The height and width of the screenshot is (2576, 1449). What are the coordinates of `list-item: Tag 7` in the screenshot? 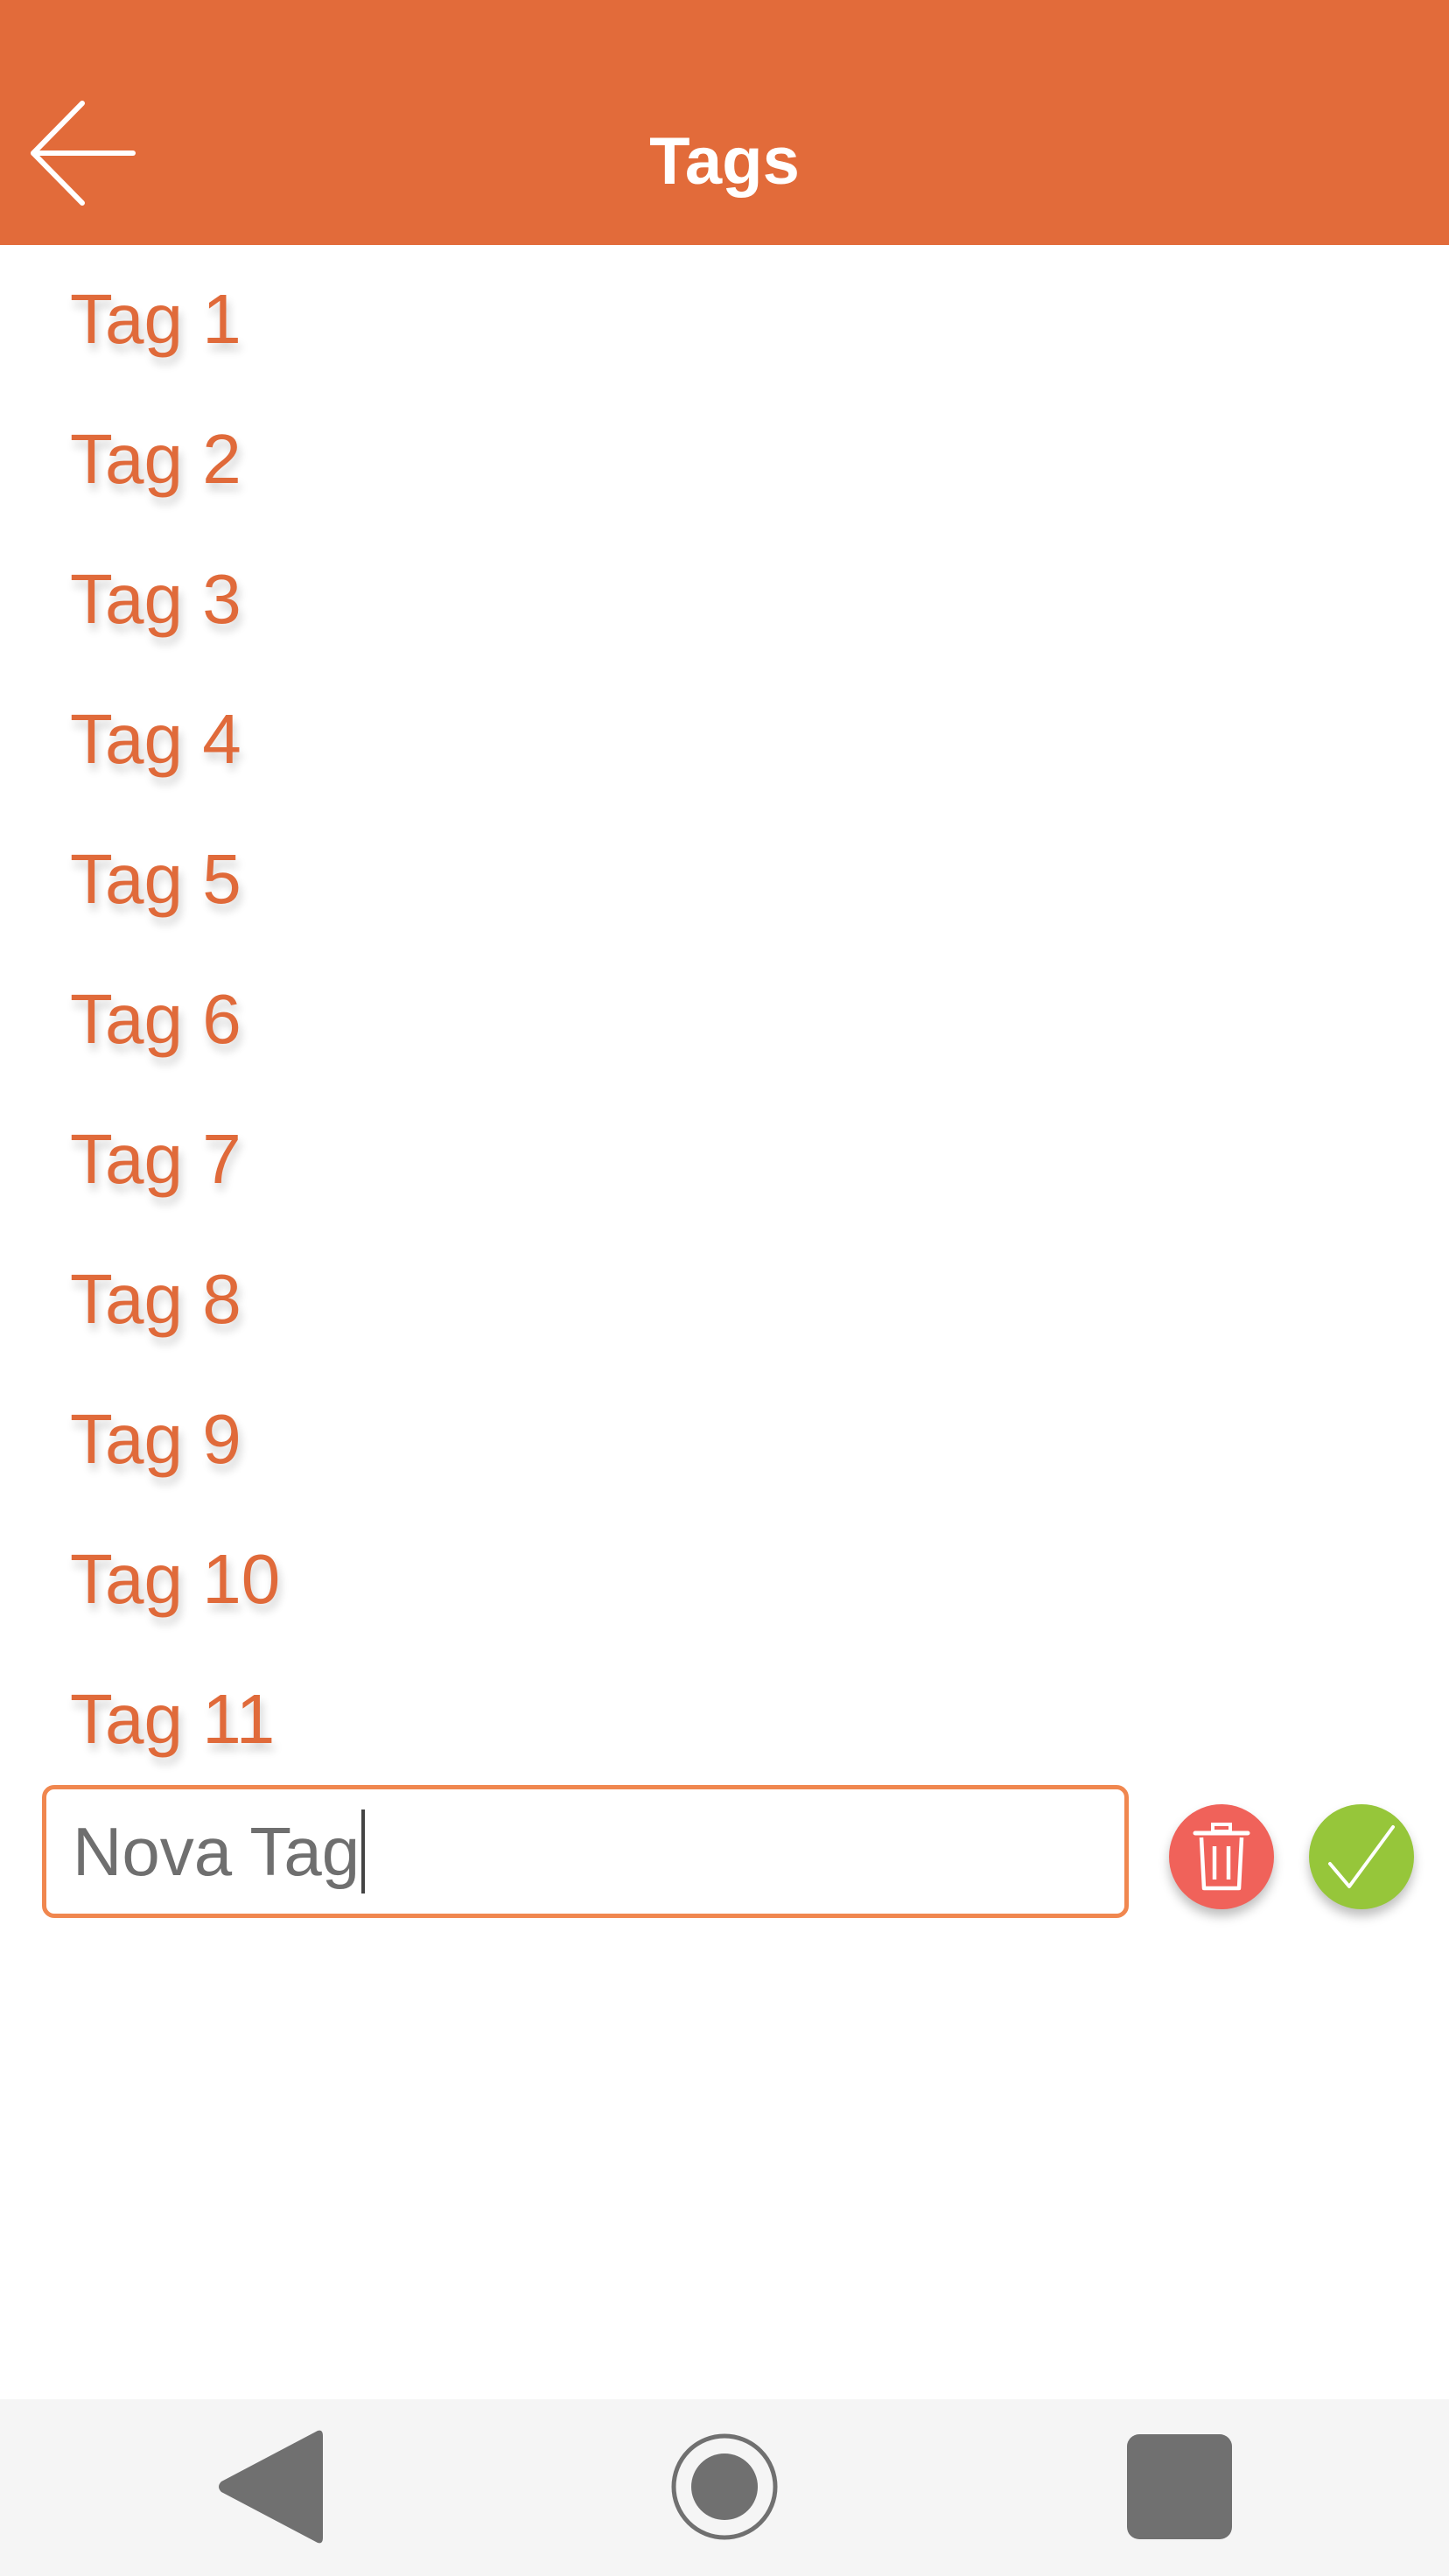 It's located at (724, 1159).